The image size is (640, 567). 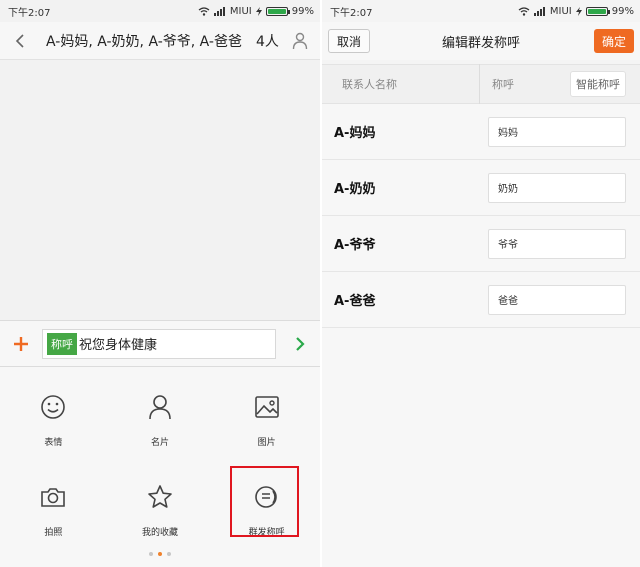 I want to click on send-arrow-icon, so click(x=300, y=344).